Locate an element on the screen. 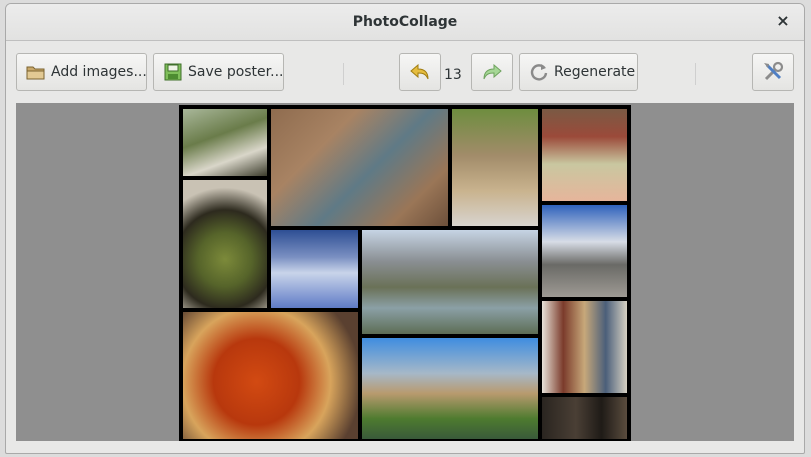 The width and height of the screenshot is (811, 457). redo-button is located at coordinates (492, 72).